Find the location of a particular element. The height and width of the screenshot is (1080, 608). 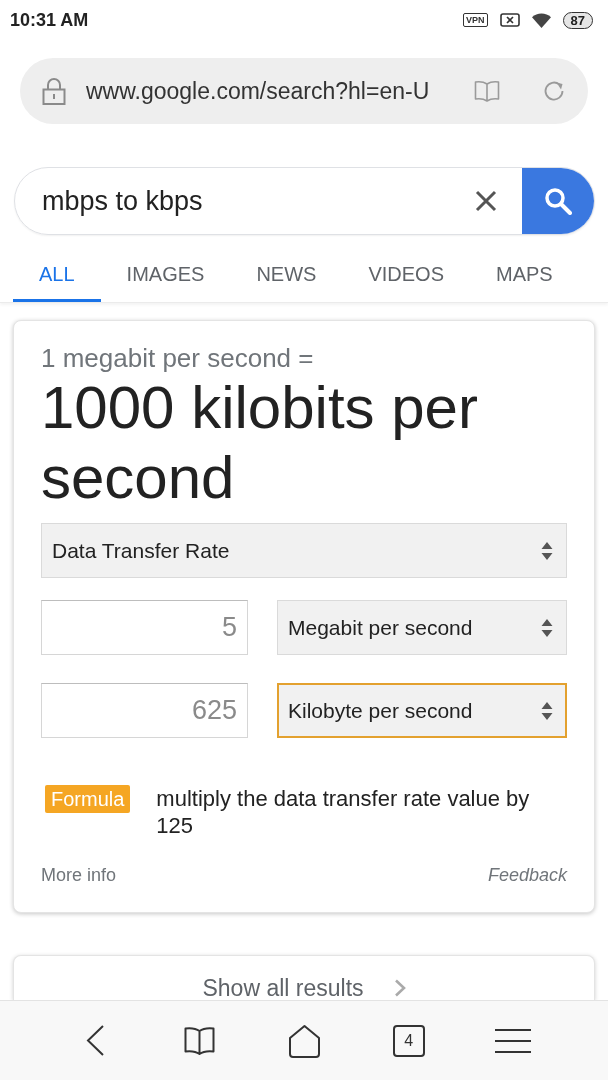

chevron-right-icon is located at coordinates (399, 988).